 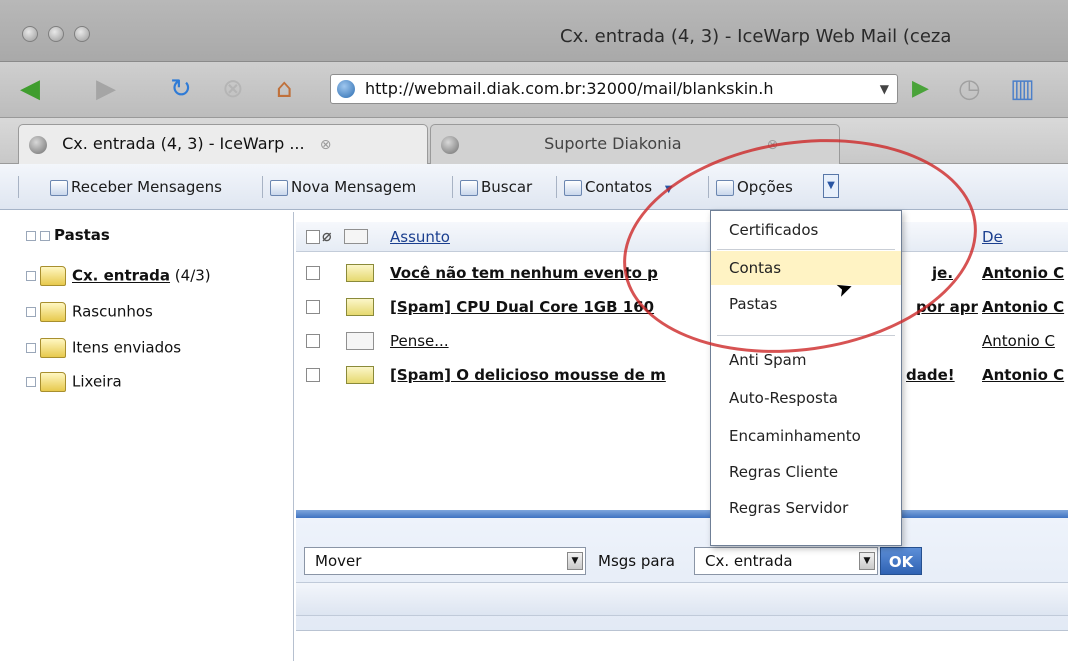 I want to click on envelope-icon, so click(x=356, y=236).